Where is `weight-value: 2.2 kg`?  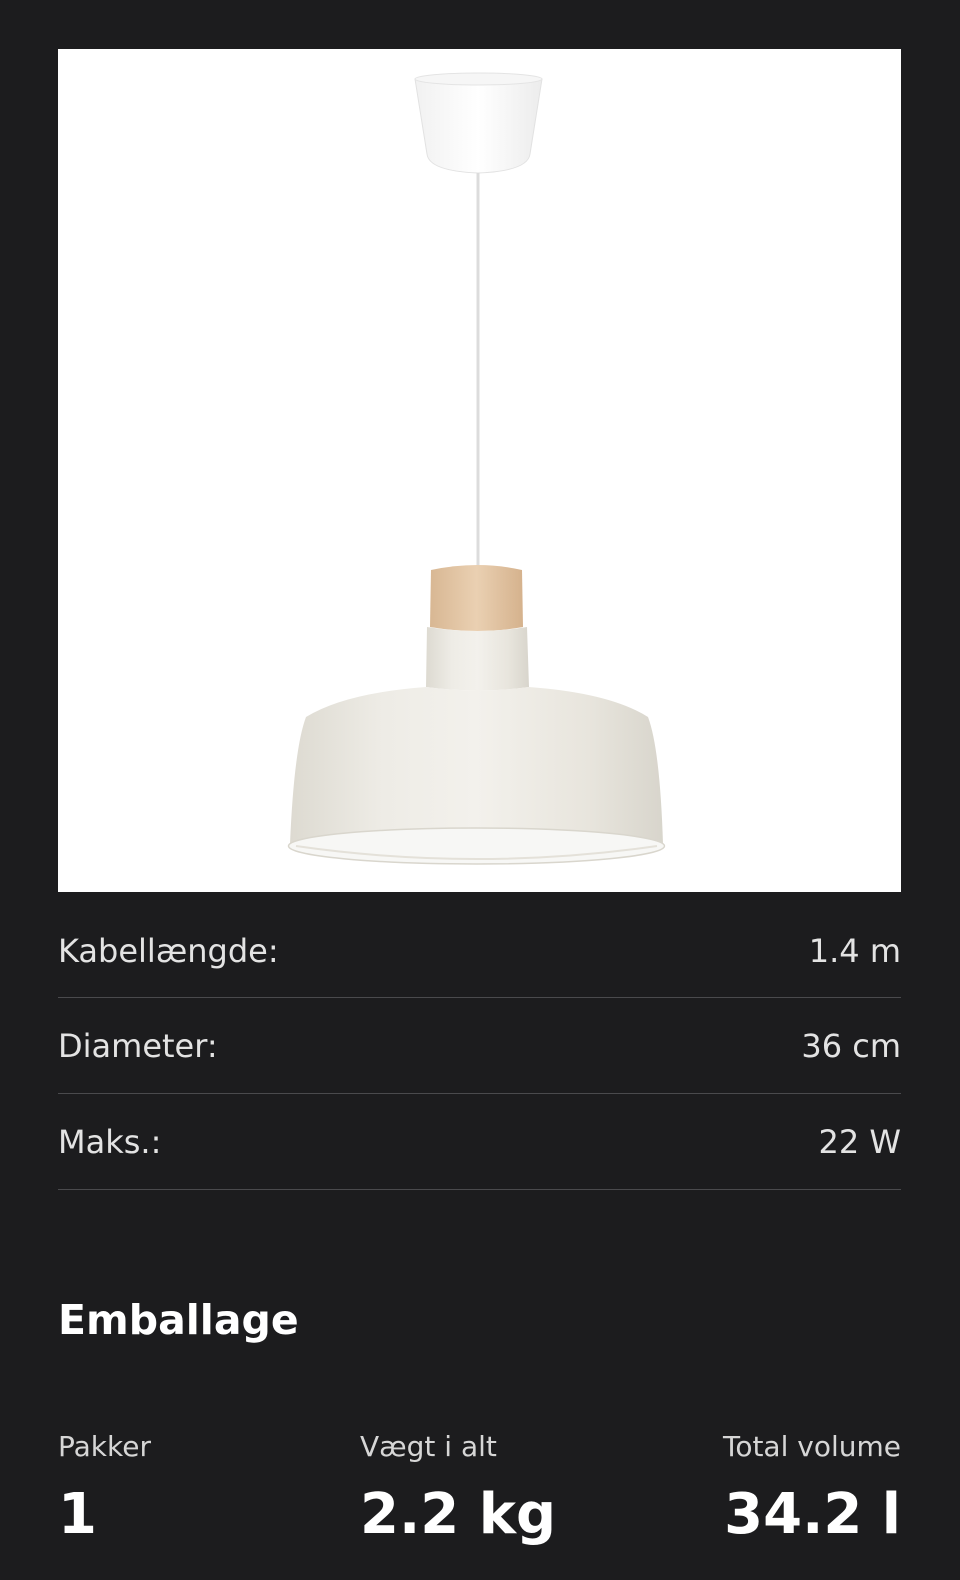
weight-value: 2.2 kg is located at coordinates (458, 1514).